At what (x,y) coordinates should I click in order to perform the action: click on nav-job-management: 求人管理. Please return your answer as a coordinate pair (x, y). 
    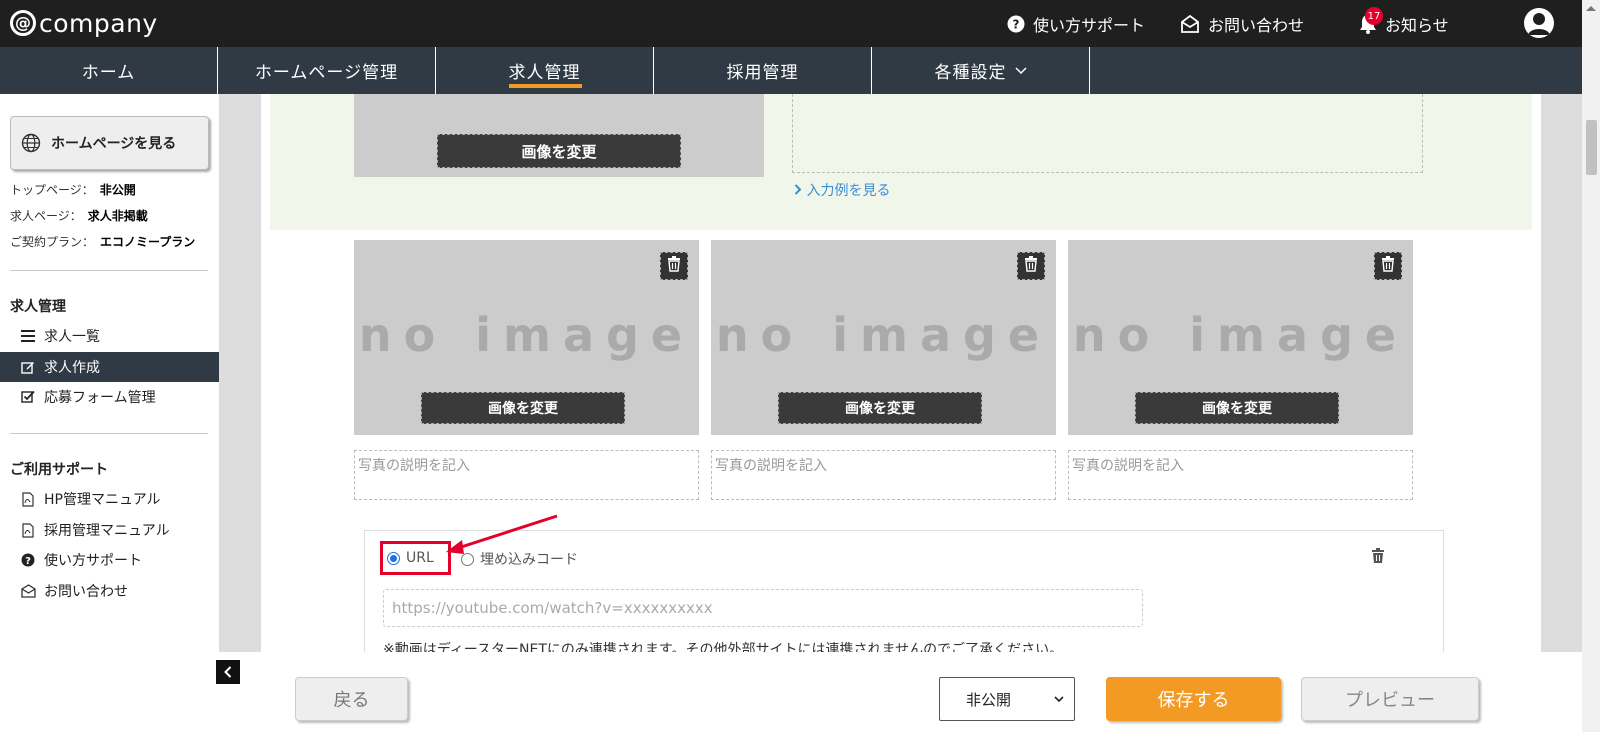
    Looking at the image, I should click on (545, 70).